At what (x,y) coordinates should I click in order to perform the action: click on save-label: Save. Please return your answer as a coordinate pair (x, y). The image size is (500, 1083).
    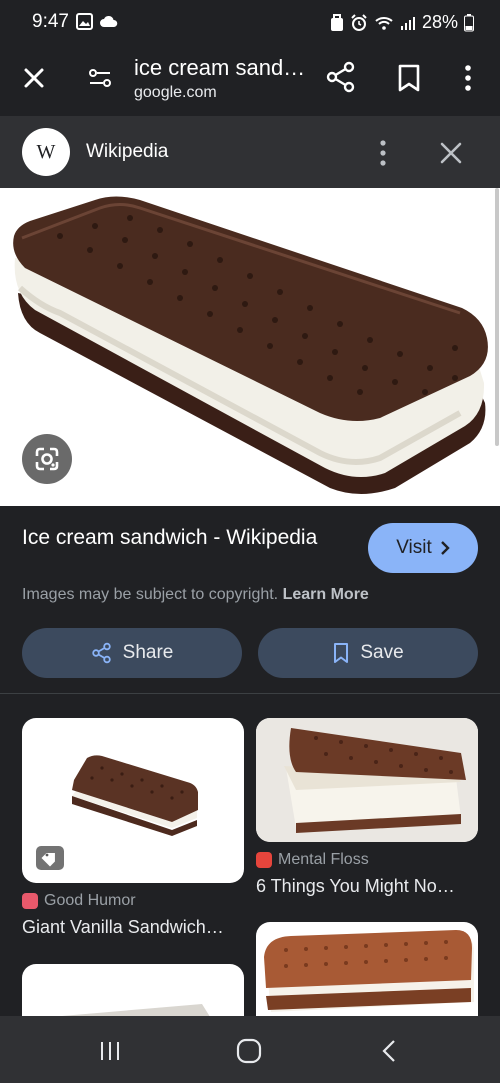
    Looking at the image, I should click on (382, 652).